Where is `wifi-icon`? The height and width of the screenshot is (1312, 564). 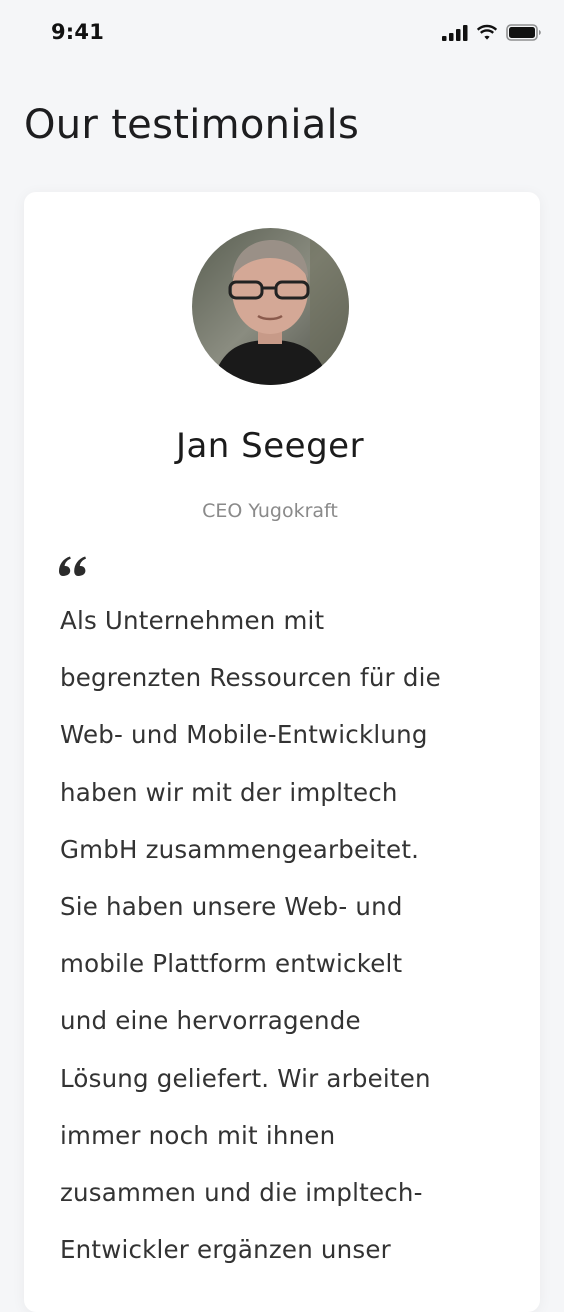 wifi-icon is located at coordinates (487, 32).